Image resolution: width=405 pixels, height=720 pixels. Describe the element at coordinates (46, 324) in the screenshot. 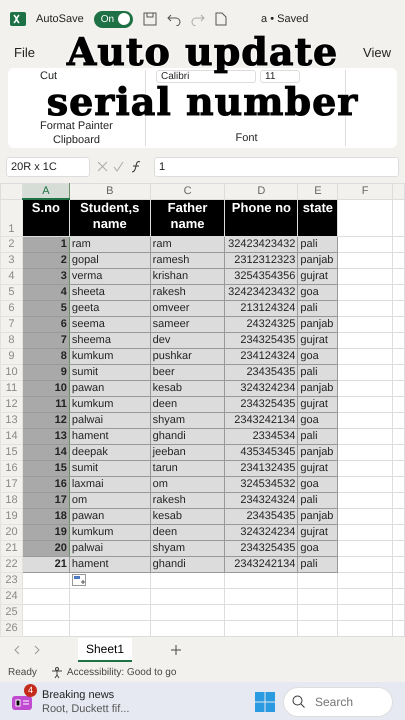

I see `table-cell: 6` at that location.